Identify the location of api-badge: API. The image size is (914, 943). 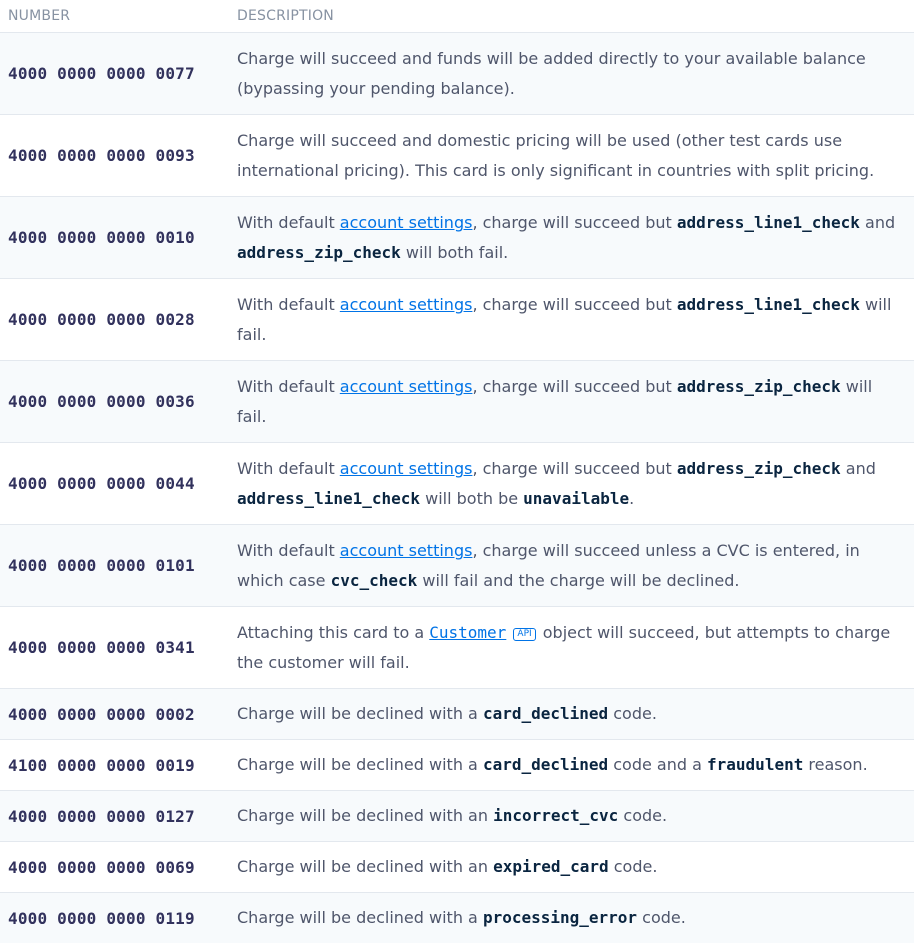
(524, 634).